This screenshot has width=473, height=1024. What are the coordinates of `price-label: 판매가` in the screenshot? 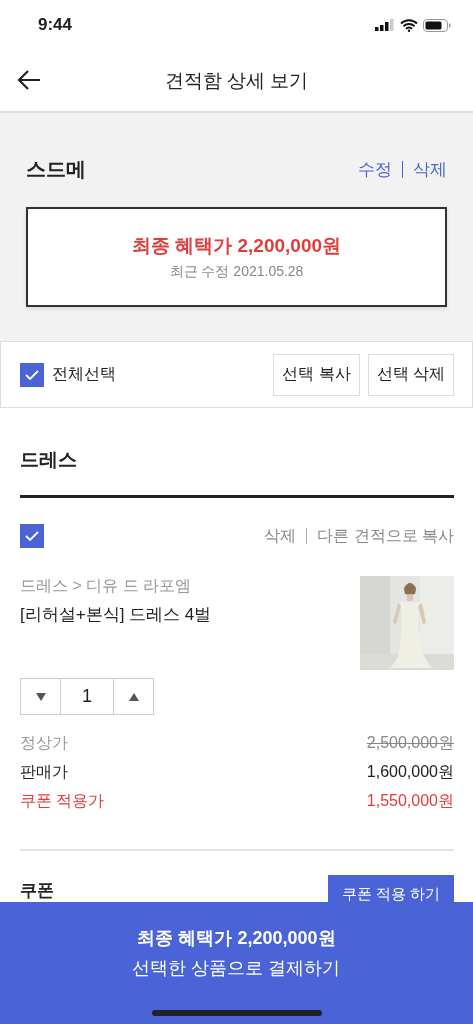 It's located at (44, 772).